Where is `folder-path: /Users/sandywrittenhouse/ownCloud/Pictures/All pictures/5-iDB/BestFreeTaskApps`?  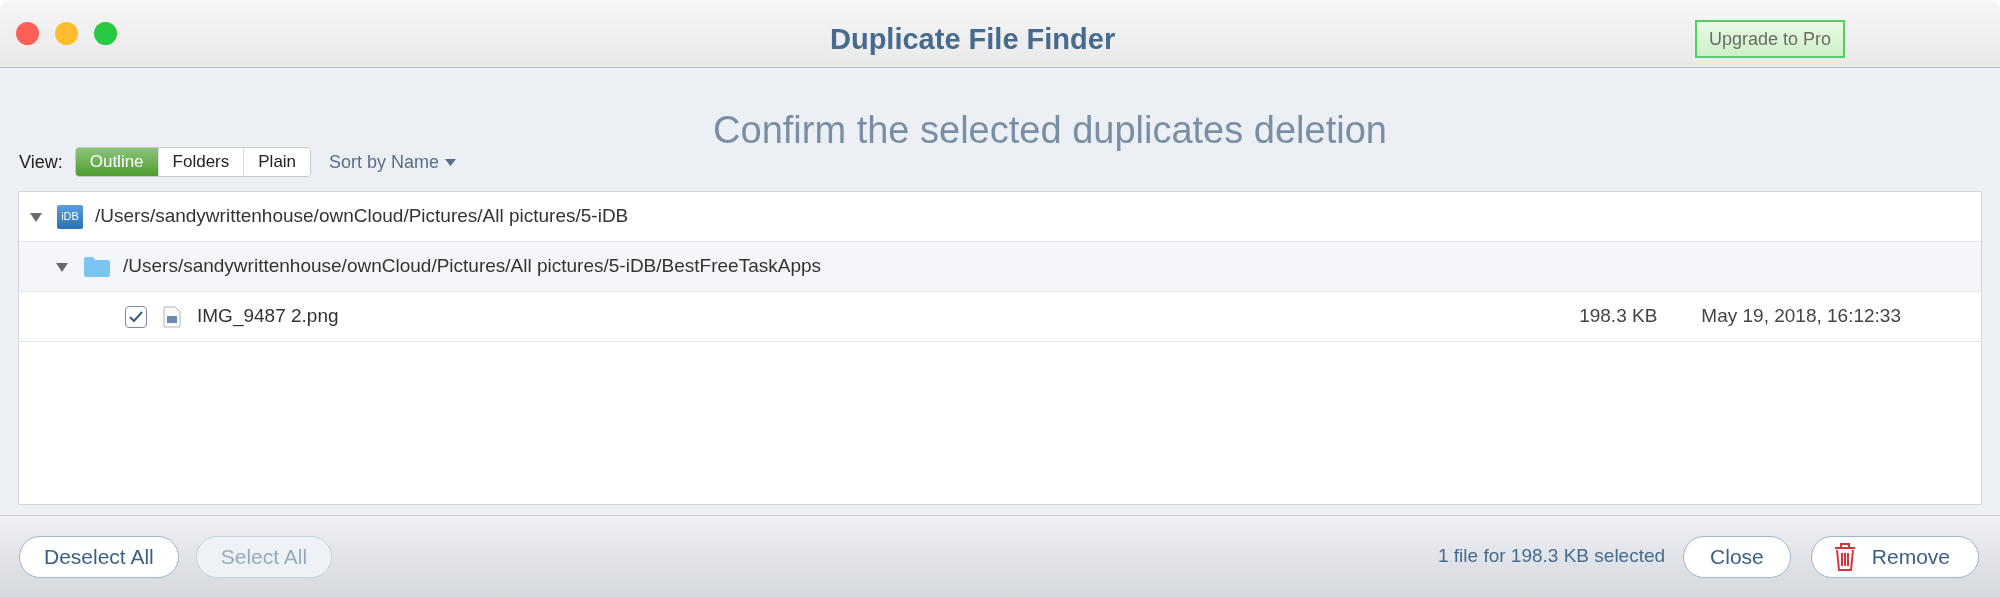
folder-path: /Users/sandywrittenhouse/ownCloud/Pictures/All pictures/5-iDB/BestFreeTaskApps is located at coordinates (472, 266).